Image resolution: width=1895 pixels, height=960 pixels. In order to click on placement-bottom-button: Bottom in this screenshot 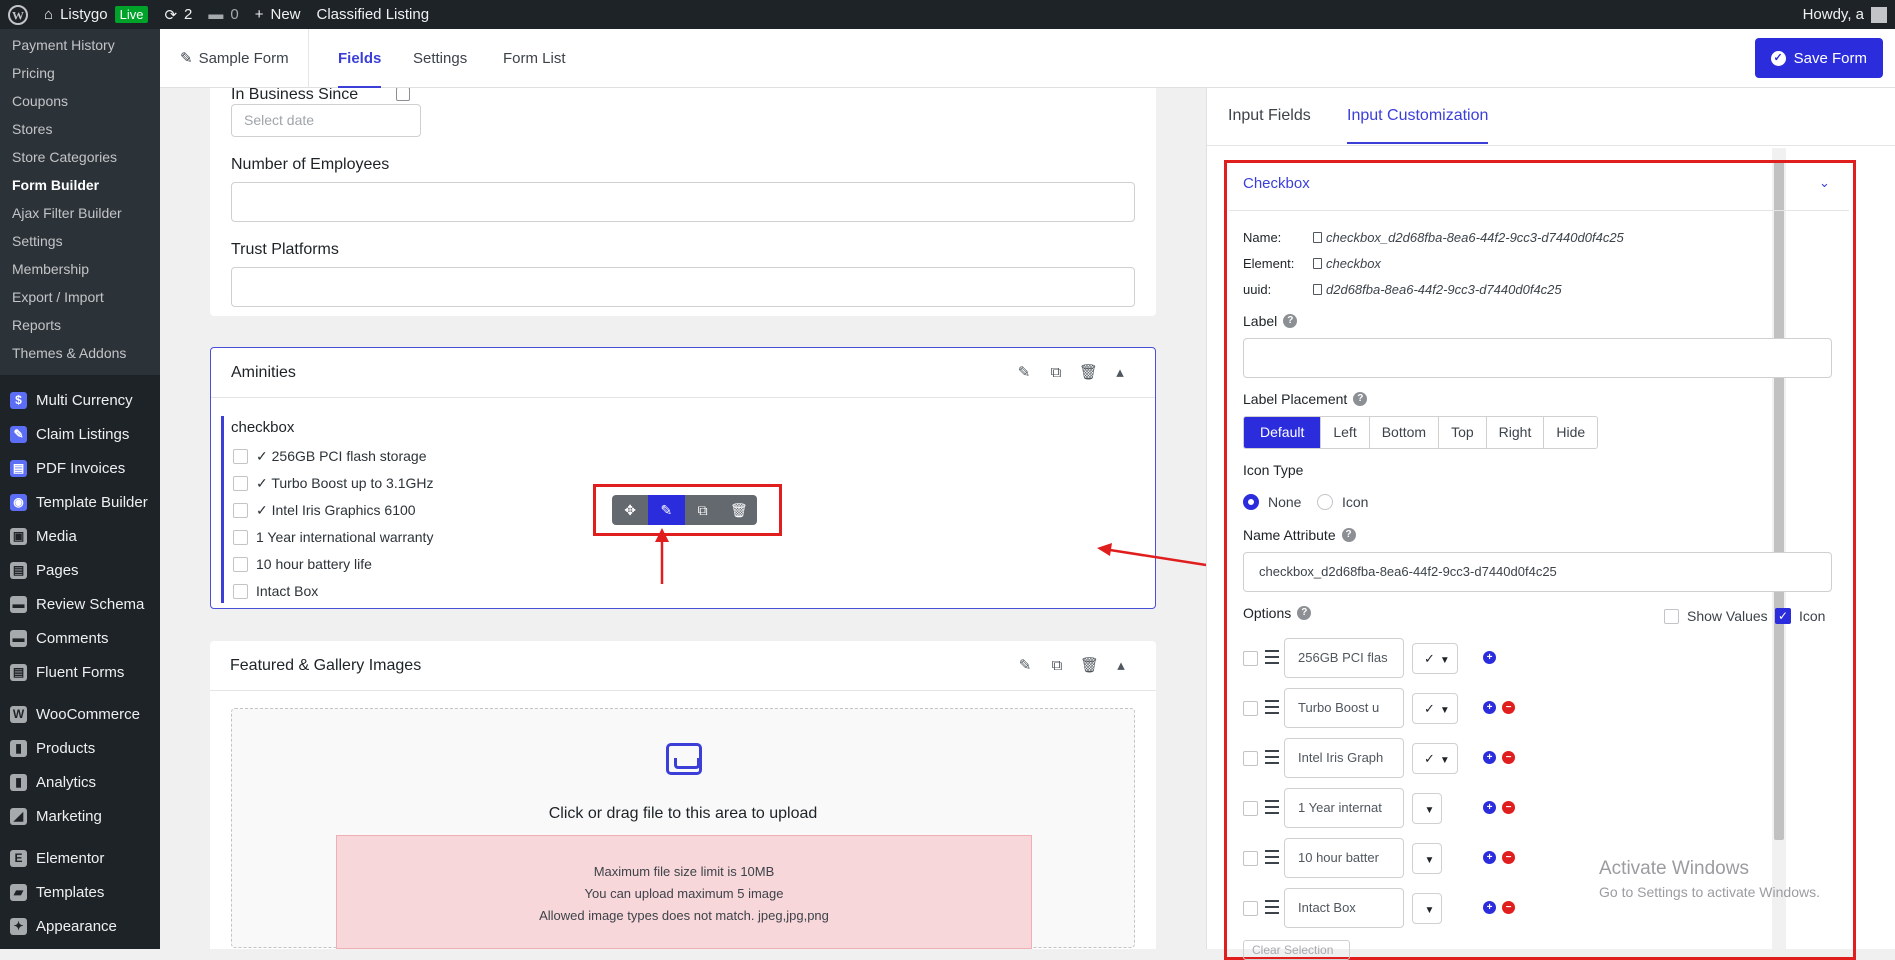, I will do `click(1403, 432)`.